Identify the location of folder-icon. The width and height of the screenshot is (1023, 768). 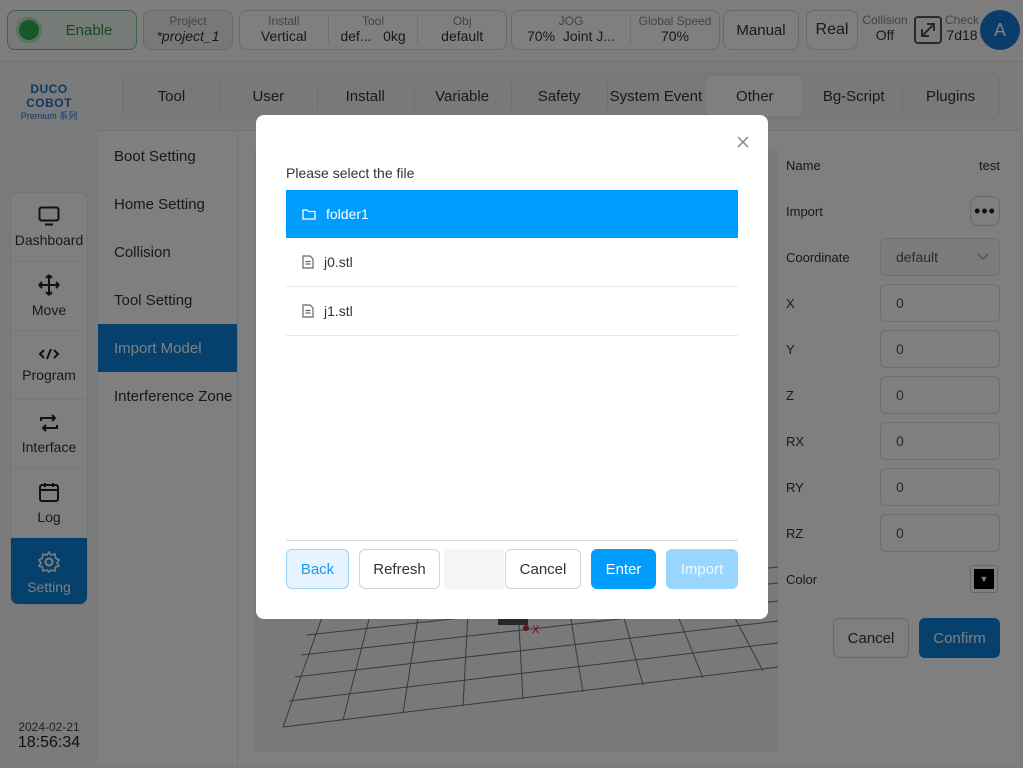
(309, 214).